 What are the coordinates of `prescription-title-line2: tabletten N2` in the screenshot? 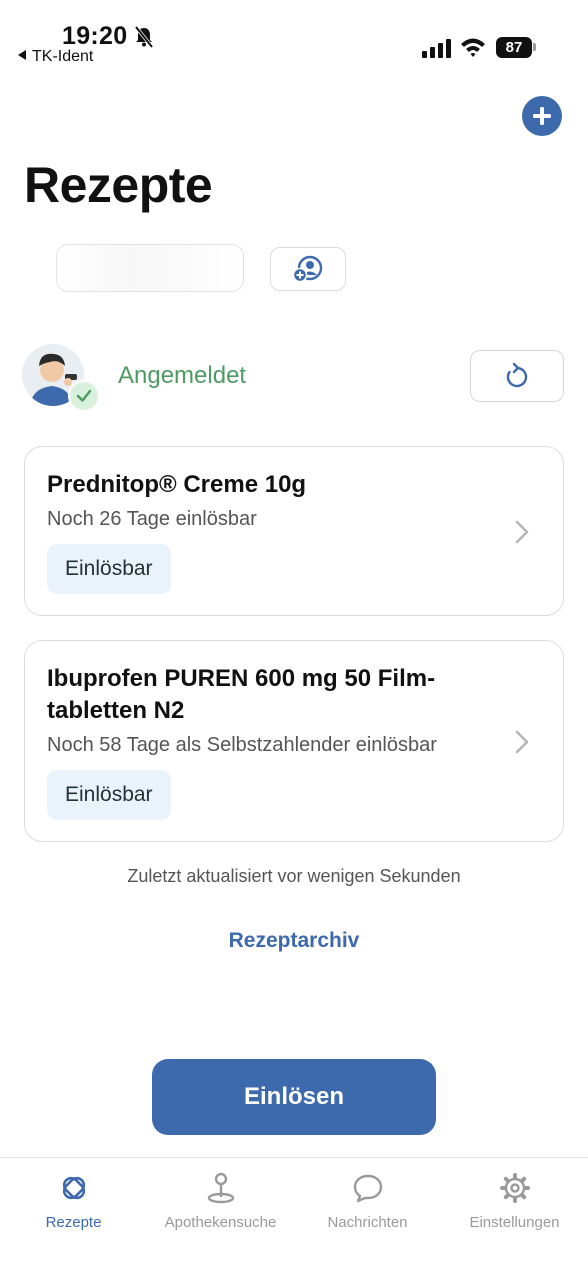 It's located at (116, 710).